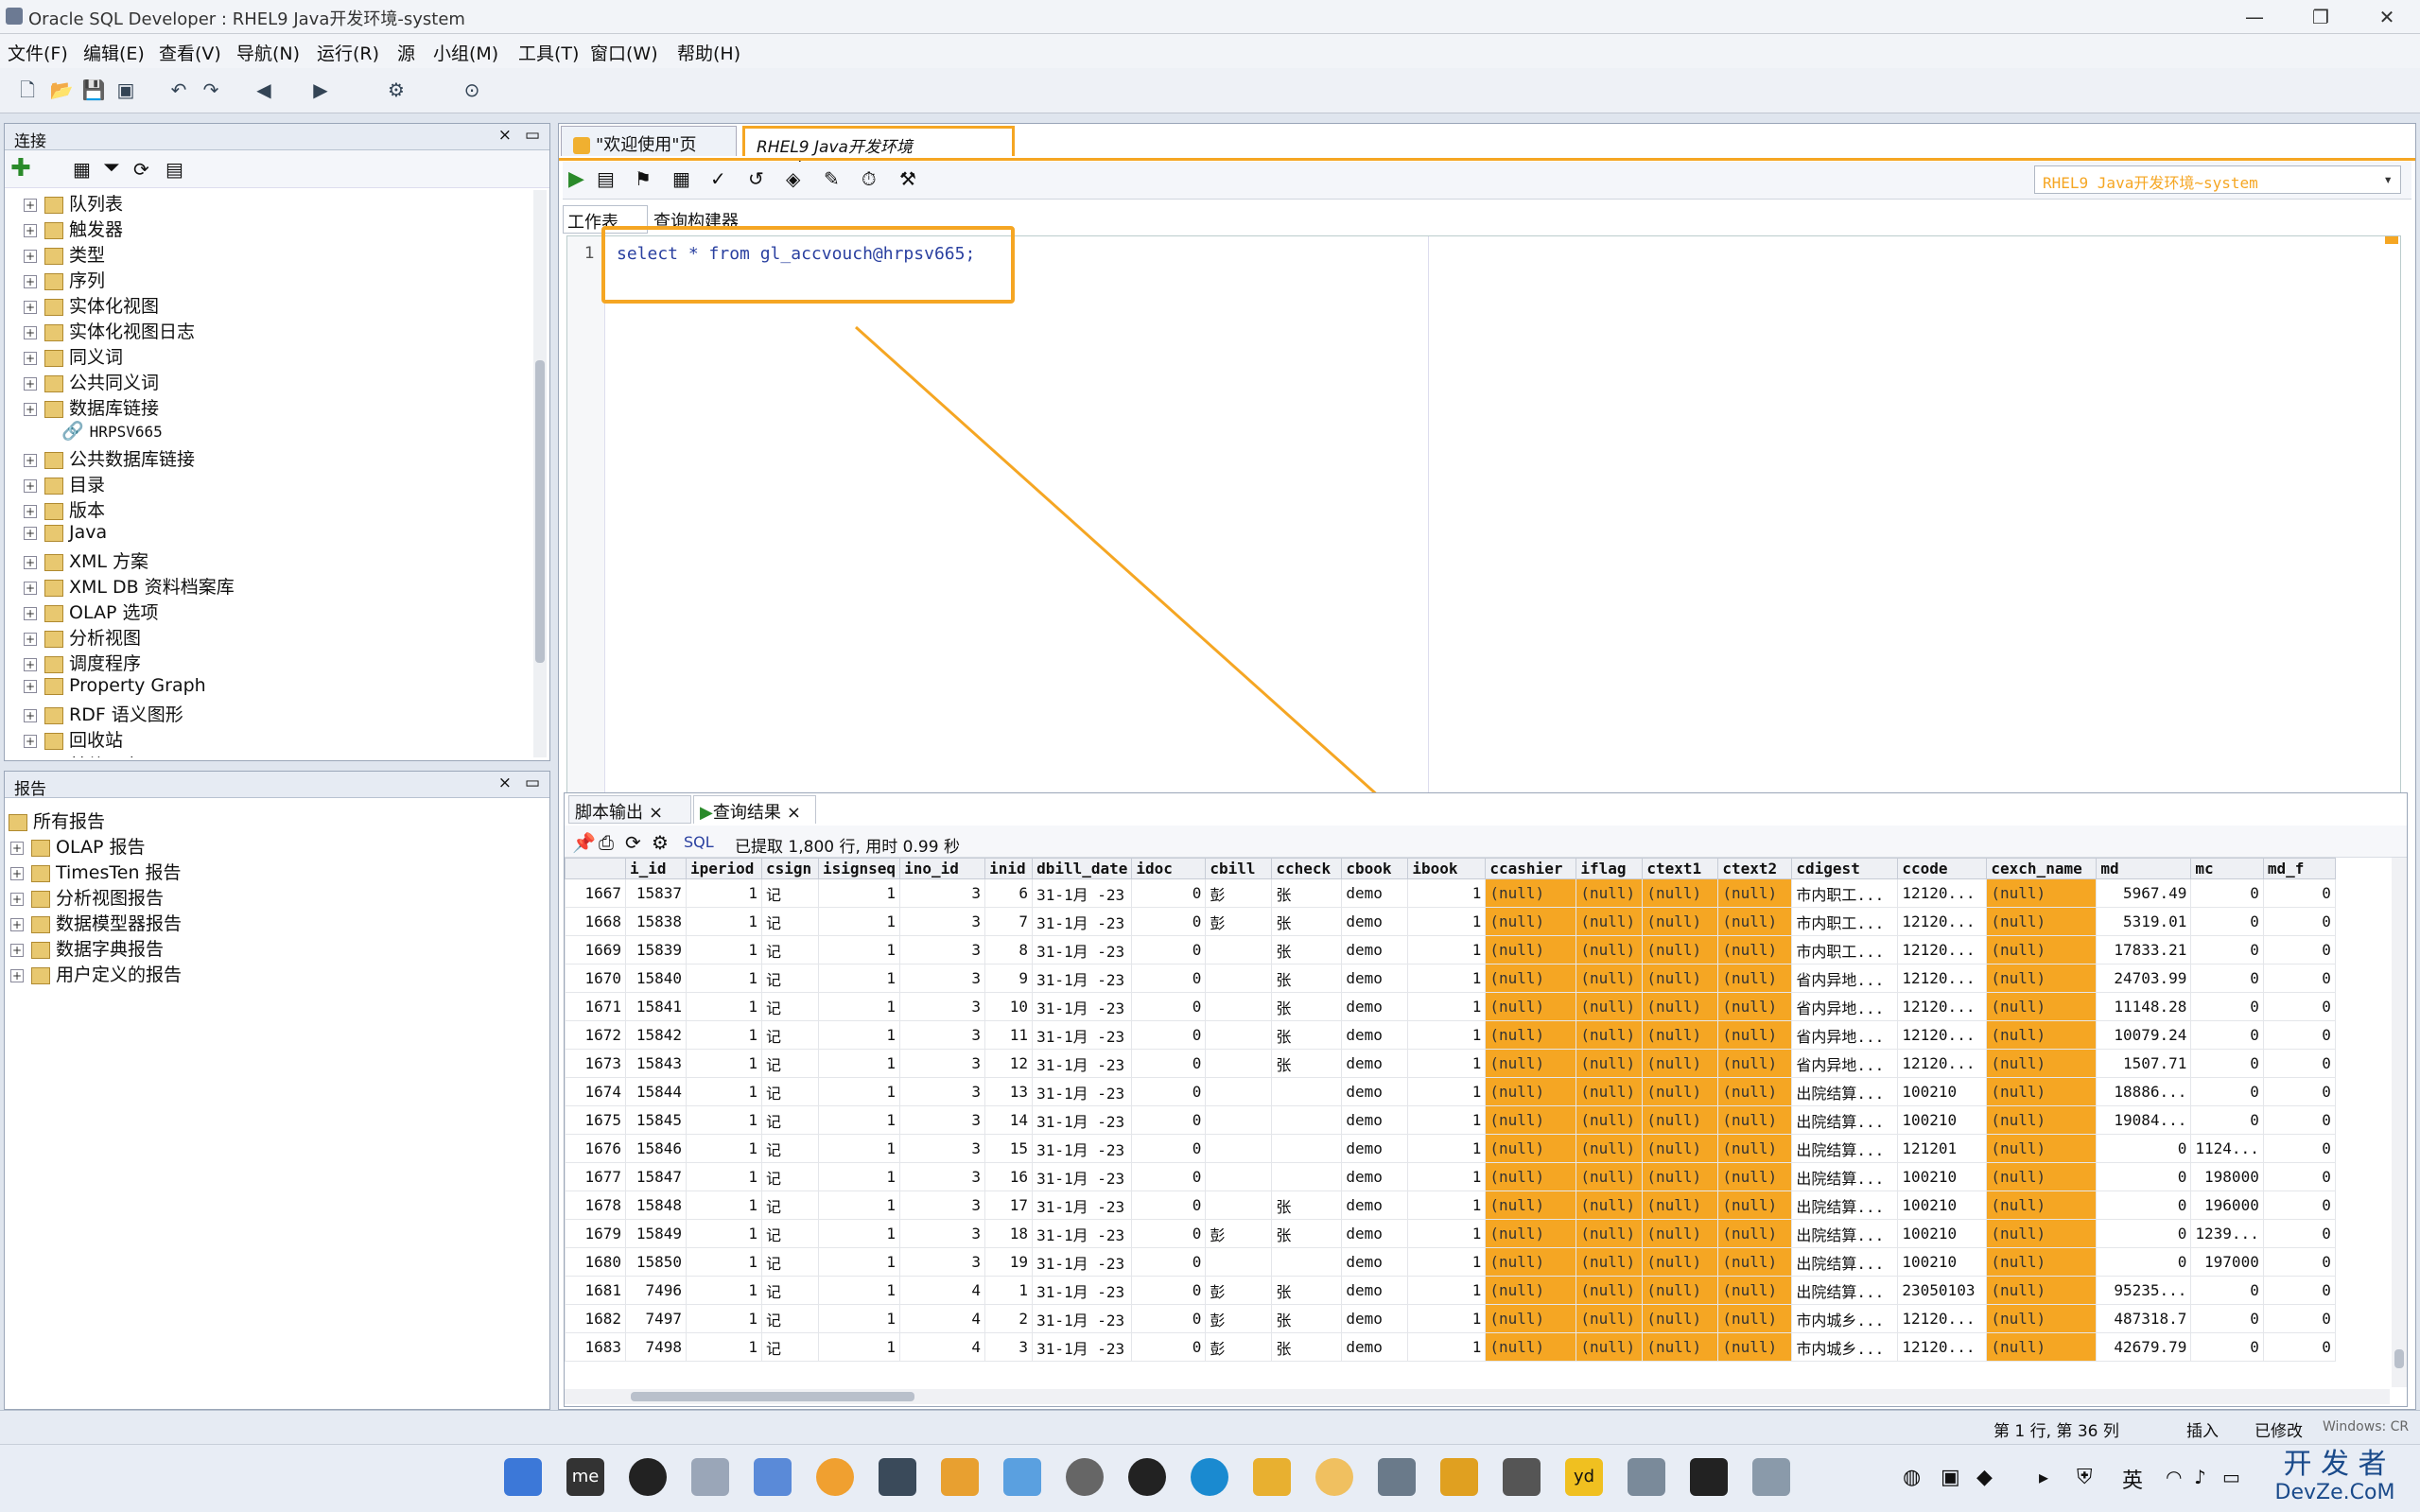  What do you see at coordinates (656, 1063) in the screenshot?
I see `table-cell: 15843` at bounding box center [656, 1063].